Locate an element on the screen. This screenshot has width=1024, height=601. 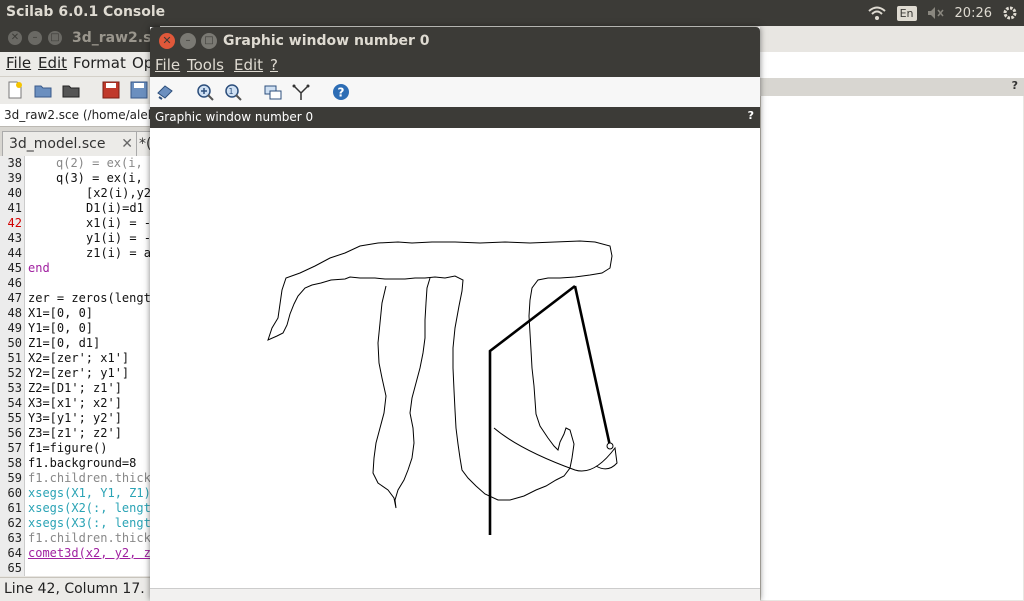
code-line: 63 f1.children.thickn is located at coordinates (83, 538).